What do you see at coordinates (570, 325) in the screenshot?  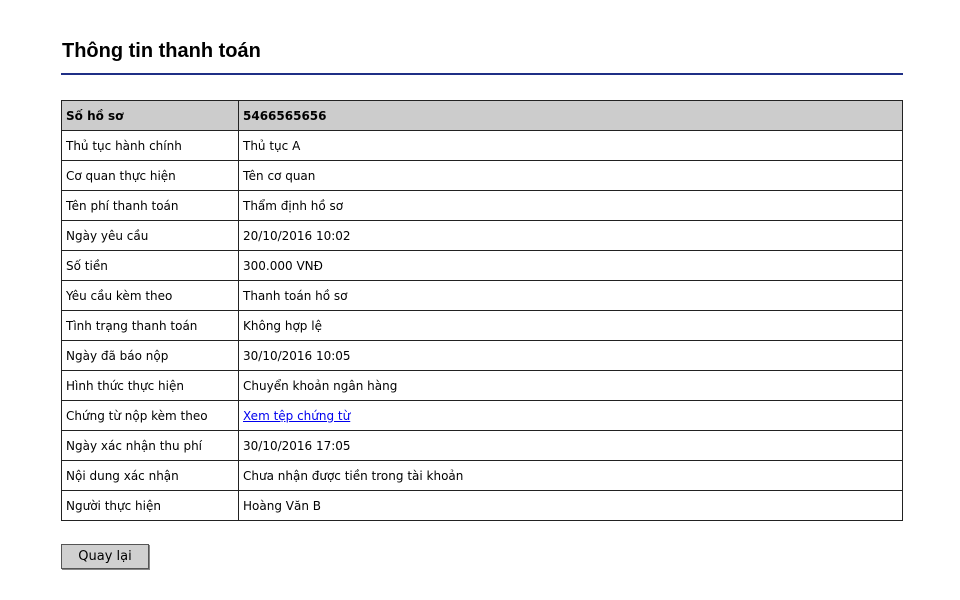 I see `row-value: Không hợp lệ` at bounding box center [570, 325].